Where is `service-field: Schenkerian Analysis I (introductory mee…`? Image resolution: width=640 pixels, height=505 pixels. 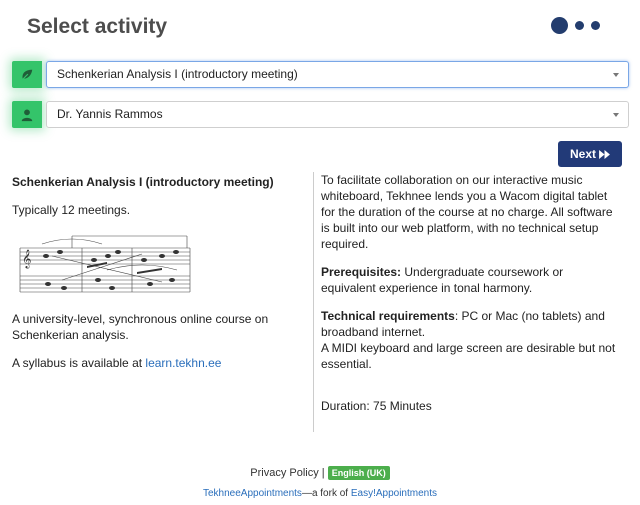
service-field: Schenkerian Analysis I (introductory mee… is located at coordinates (320, 74).